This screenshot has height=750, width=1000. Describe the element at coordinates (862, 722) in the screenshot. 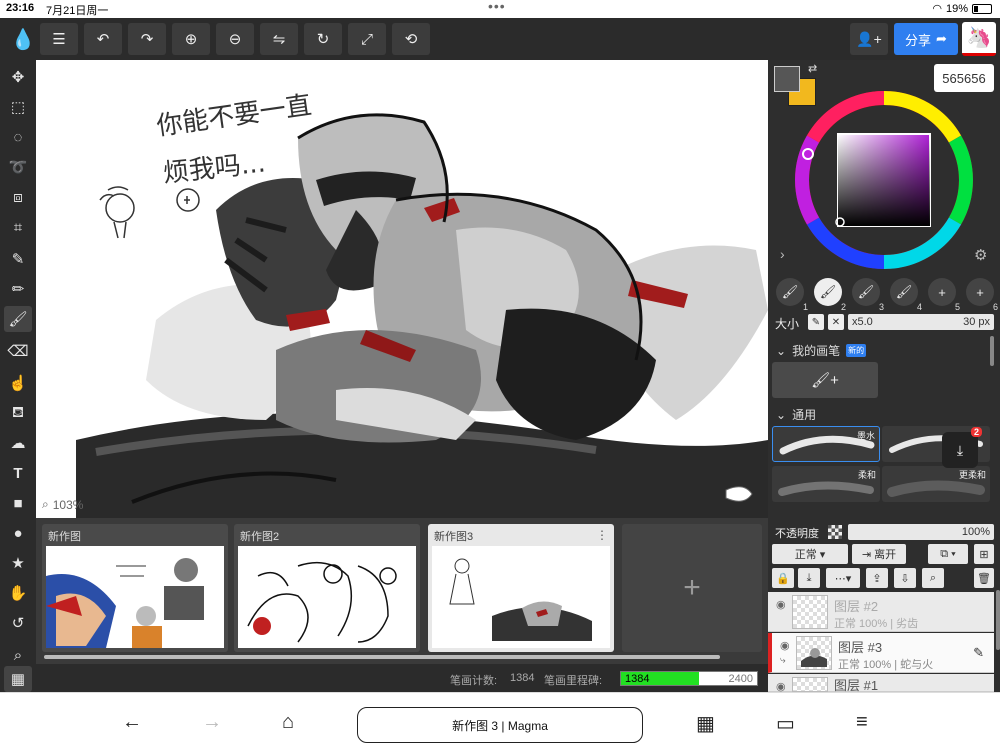

I see `menu-lines-icon: ≡` at that location.